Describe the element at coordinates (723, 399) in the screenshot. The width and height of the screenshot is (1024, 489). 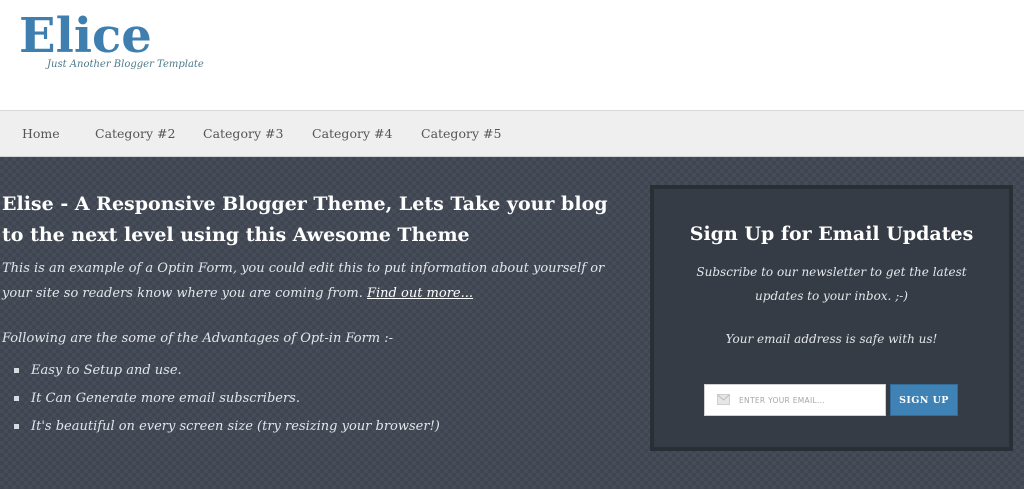
I see `envelope-icon` at that location.